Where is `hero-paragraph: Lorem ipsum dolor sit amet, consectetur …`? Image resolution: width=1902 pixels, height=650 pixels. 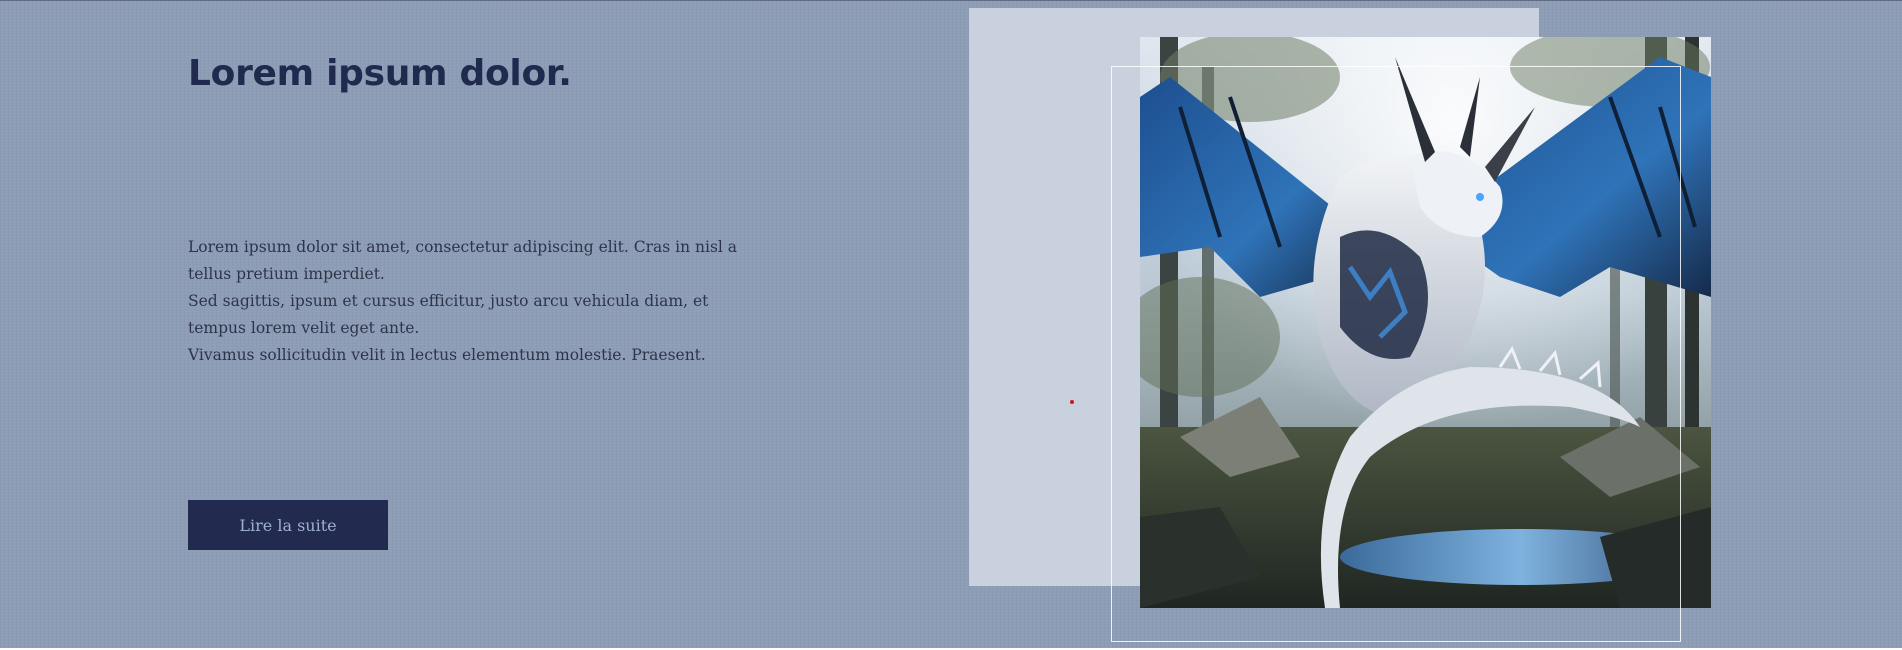
hero-paragraph: Lorem ipsum dolor sit amet, consectetur … is located at coordinates (463, 260).